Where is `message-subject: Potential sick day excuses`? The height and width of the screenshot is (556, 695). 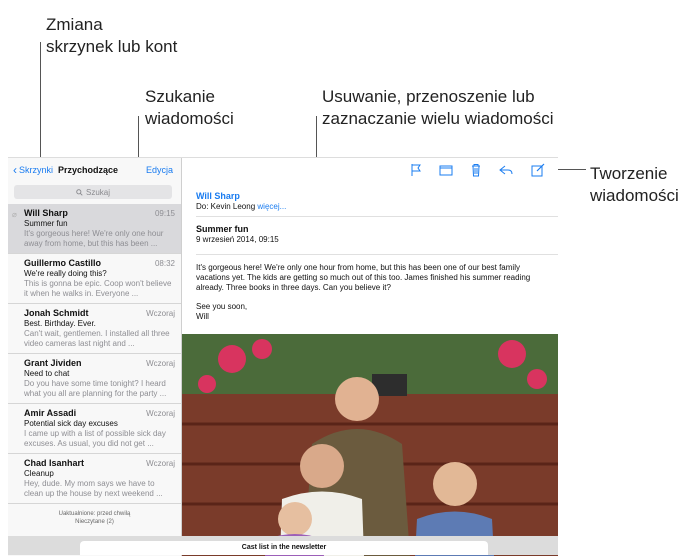 message-subject: Potential sick day excuses is located at coordinates (71, 423).